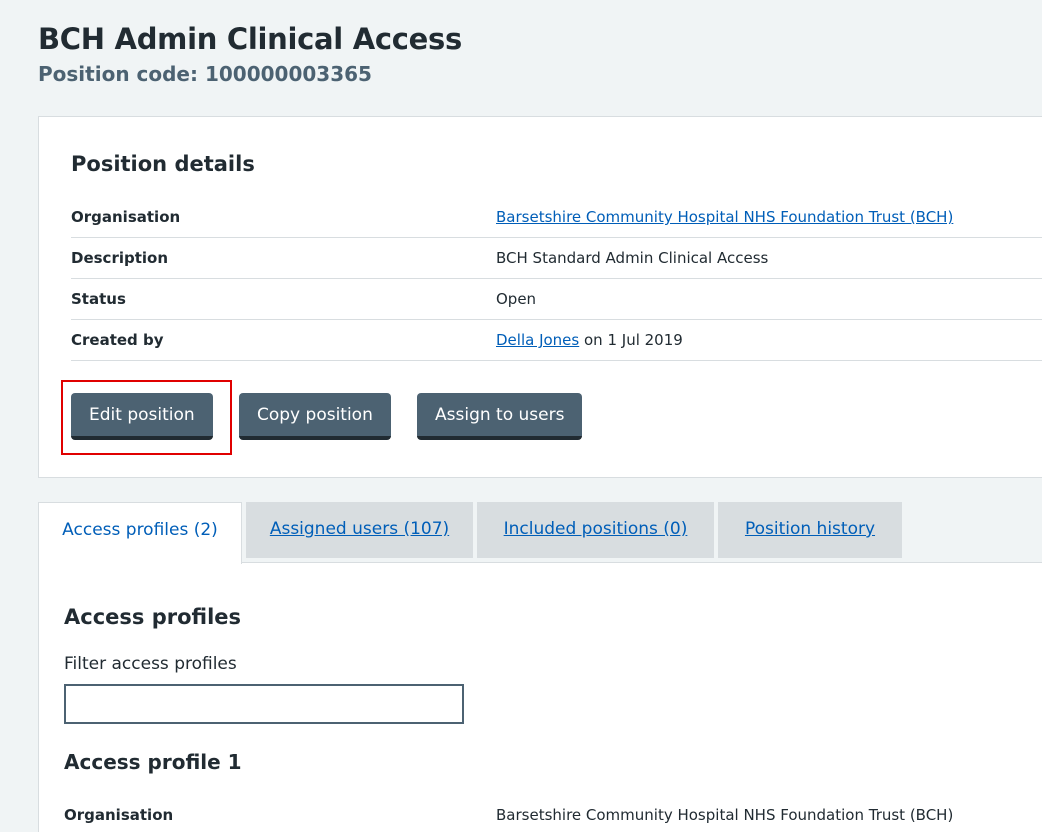 The image size is (1042, 832). Describe the element at coordinates (250, 39) in the screenshot. I see `page-title: BCH Admin Clinical Access` at that location.